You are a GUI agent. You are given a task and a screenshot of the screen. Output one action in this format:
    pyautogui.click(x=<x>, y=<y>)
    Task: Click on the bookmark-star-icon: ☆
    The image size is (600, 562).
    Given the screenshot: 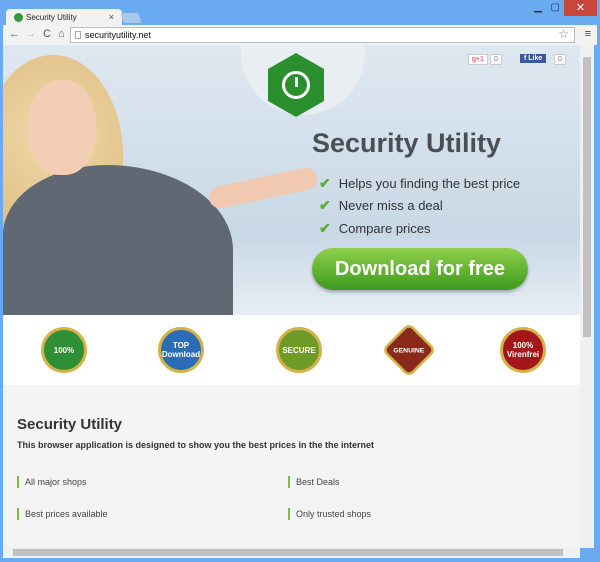 What is the action you would take?
    pyautogui.click(x=563, y=34)
    